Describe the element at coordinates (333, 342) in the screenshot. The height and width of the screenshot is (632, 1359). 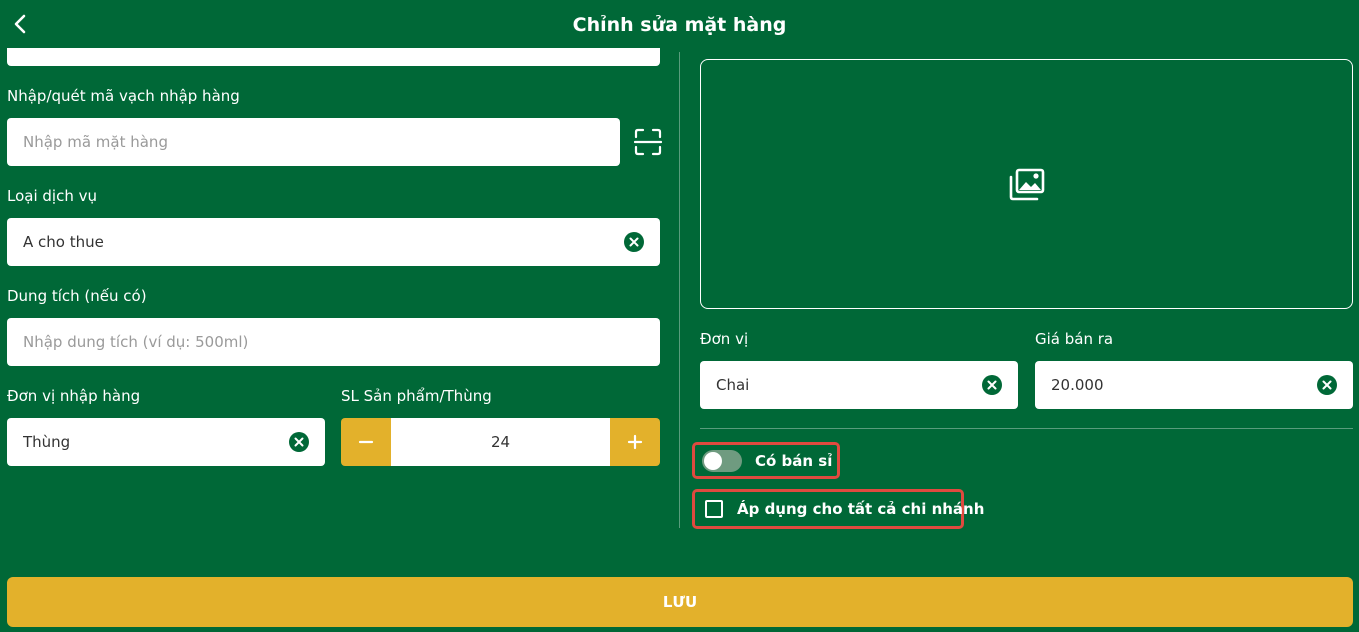
I see `capacity-input: Nhập dung tích (ví dụ: 500ml)` at that location.